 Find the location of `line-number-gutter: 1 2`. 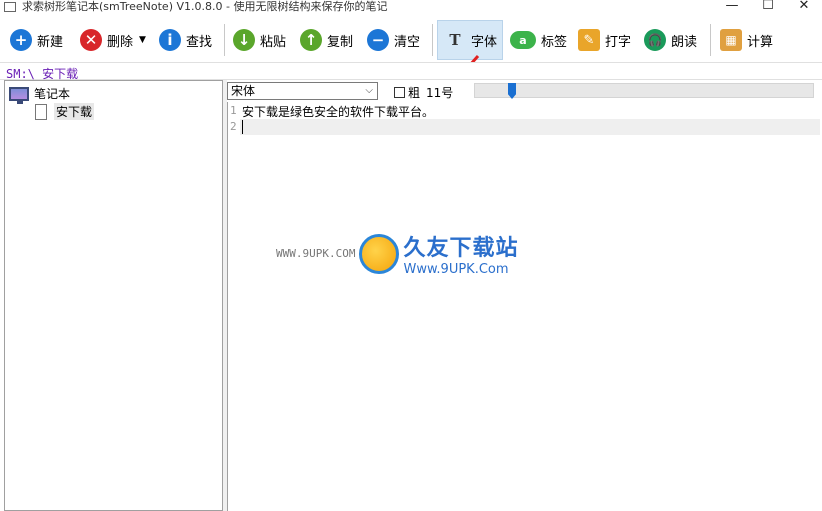

line-number-gutter: 1 2 is located at coordinates (234, 306).